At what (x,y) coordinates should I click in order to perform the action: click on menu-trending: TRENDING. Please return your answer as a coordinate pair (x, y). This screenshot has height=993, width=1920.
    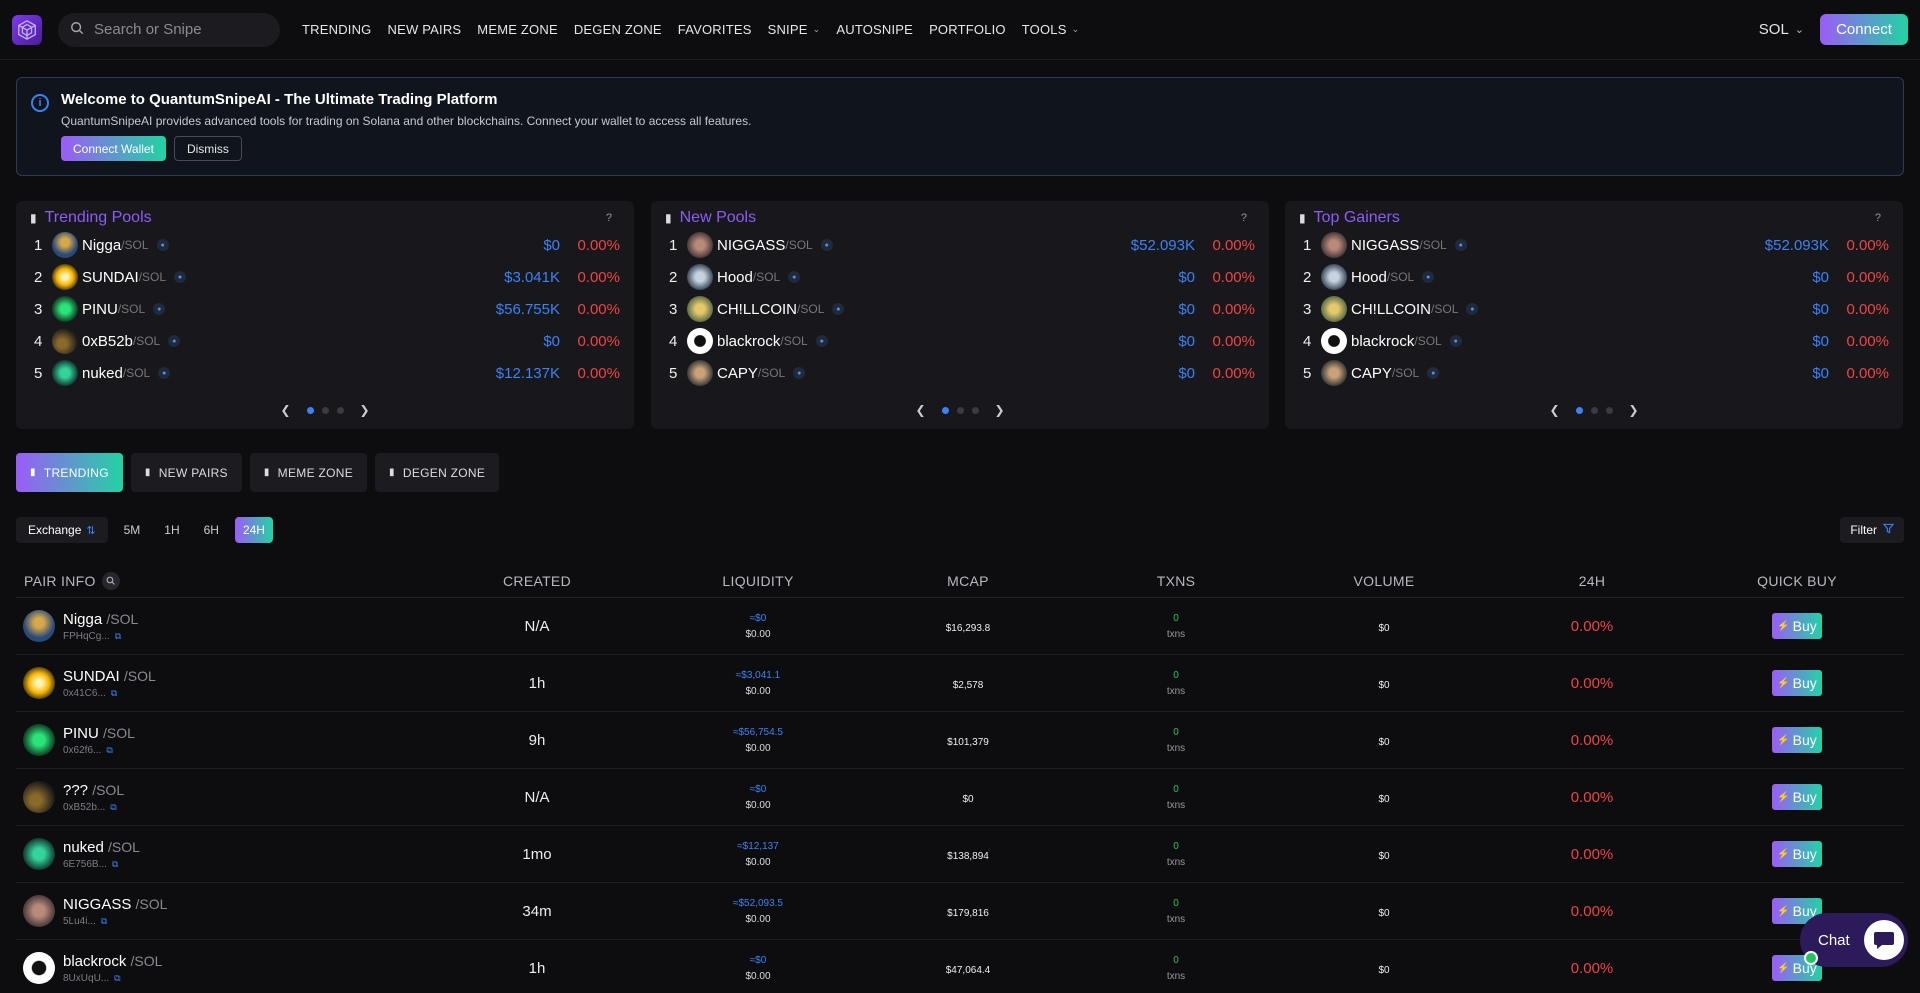
    Looking at the image, I should click on (337, 29).